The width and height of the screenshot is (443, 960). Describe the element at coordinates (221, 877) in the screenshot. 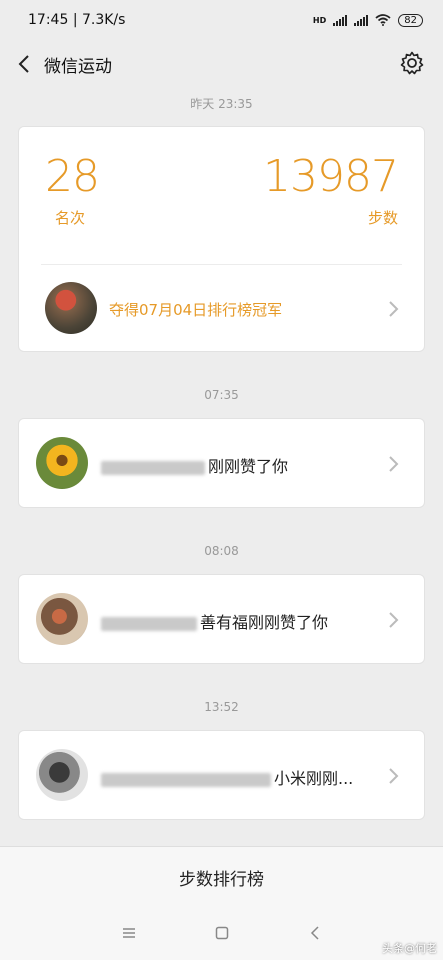

I see `step-ranking-button: 步数排行榜` at that location.